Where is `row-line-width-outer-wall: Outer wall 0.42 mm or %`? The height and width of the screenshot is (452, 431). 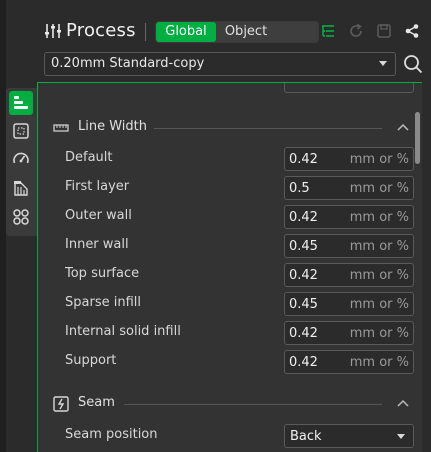
row-line-width-outer-wall: Outer wall 0.42 mm or % is located at coordinates (230, 217).